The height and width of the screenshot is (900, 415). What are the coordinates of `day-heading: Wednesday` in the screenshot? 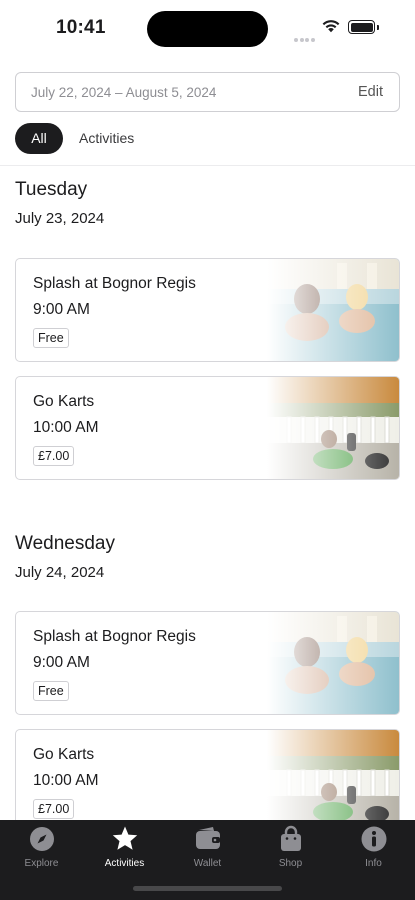 It's located at (65, 543).